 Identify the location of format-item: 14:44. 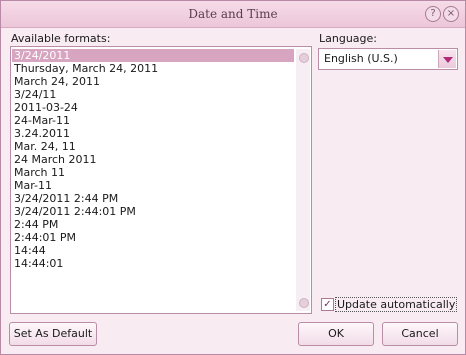
(153, 250).